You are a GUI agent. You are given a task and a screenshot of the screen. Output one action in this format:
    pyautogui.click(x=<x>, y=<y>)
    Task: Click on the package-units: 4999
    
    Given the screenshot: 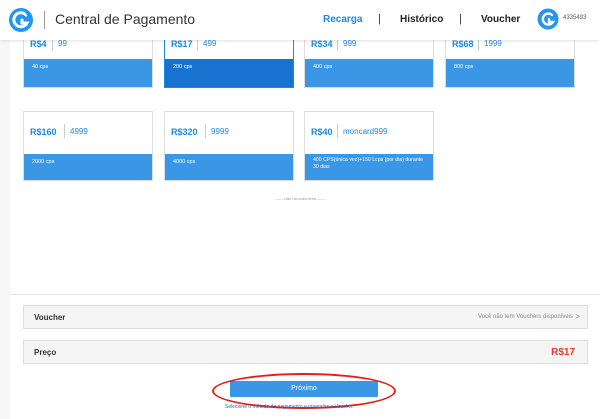 What is the action you would take?
    pyautogui.click(x=79, y=131)
    